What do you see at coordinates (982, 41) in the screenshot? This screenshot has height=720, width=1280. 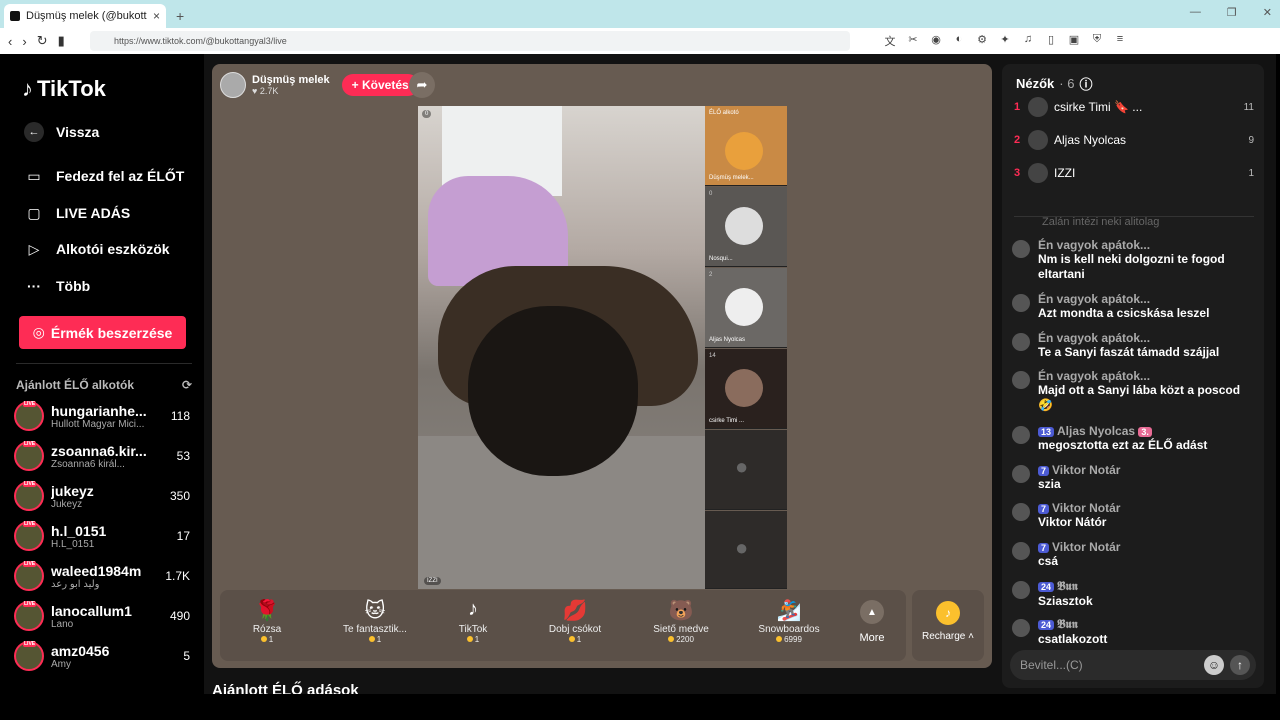 I see `extension-icon: ⚙` at bounding box center [982, 41].